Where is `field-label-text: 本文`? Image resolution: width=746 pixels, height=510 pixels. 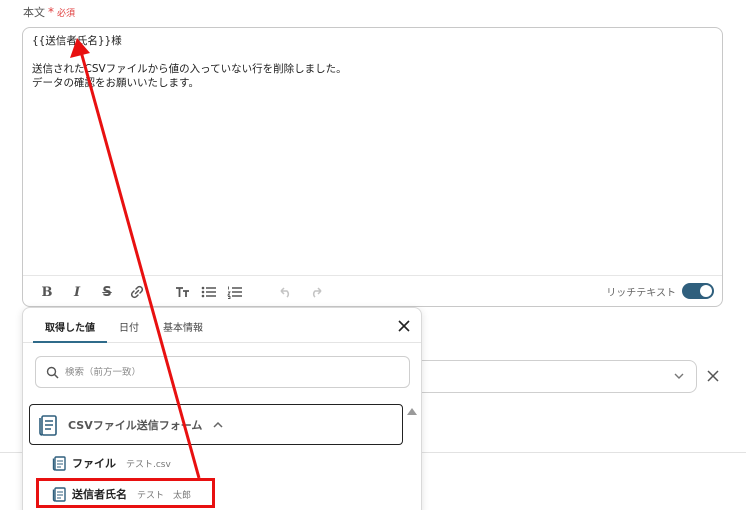
field-label-text: 本文 is located at coordinates (34, 12).